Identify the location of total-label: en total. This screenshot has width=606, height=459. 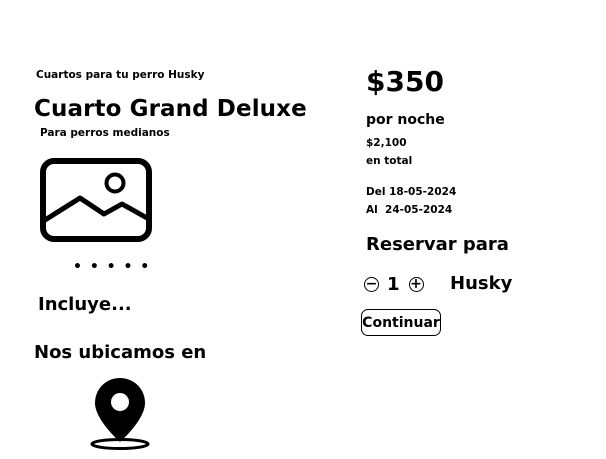
(389, 161).